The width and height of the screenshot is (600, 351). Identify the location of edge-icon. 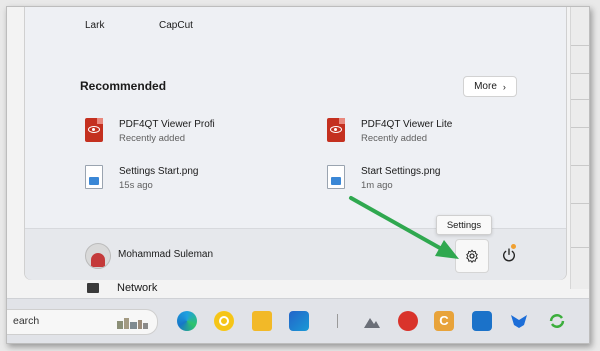
(187, 321).